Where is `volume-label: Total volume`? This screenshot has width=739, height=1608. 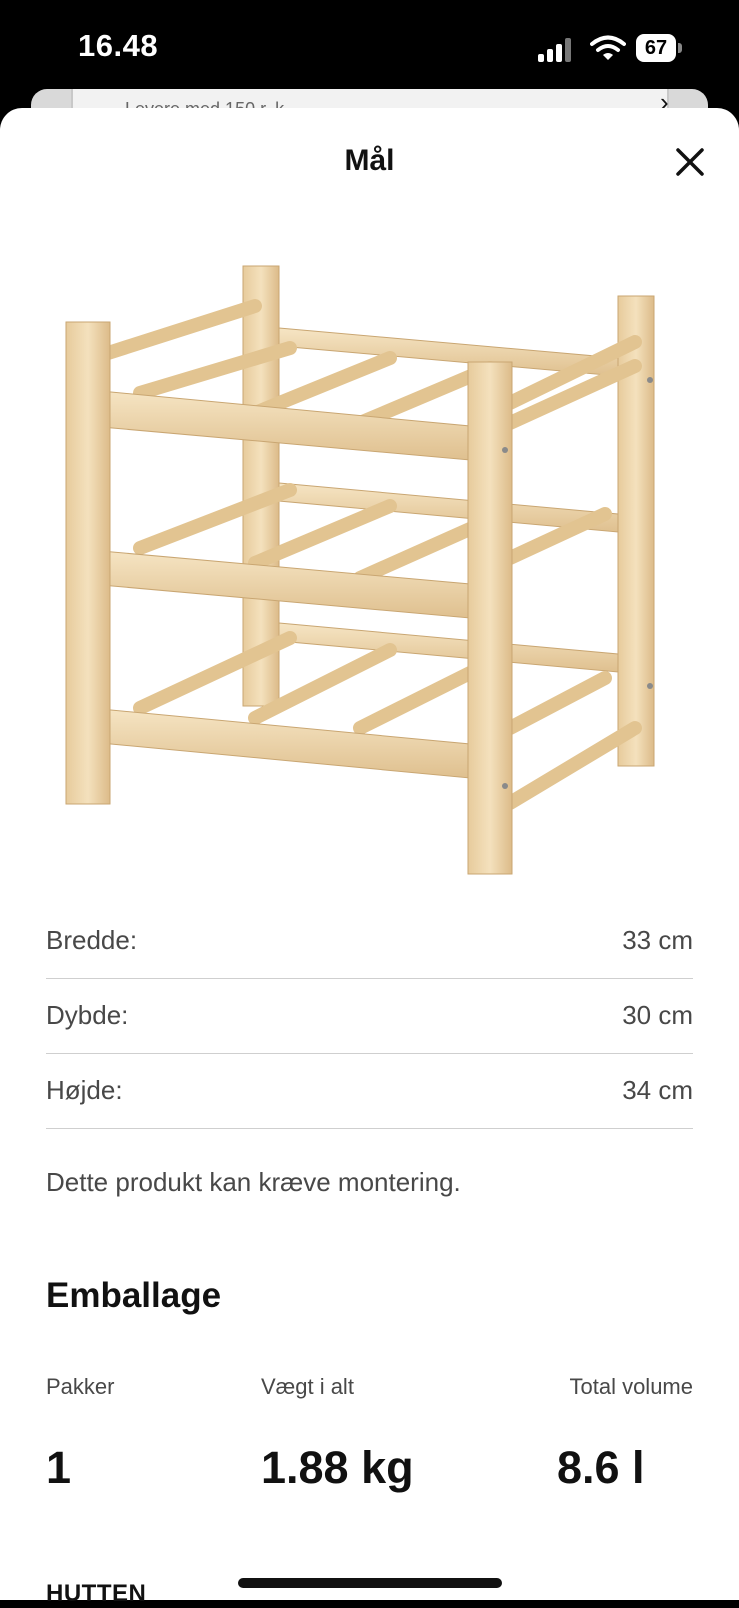
volume-label: Total volume is located at coordinates (631, 1386).